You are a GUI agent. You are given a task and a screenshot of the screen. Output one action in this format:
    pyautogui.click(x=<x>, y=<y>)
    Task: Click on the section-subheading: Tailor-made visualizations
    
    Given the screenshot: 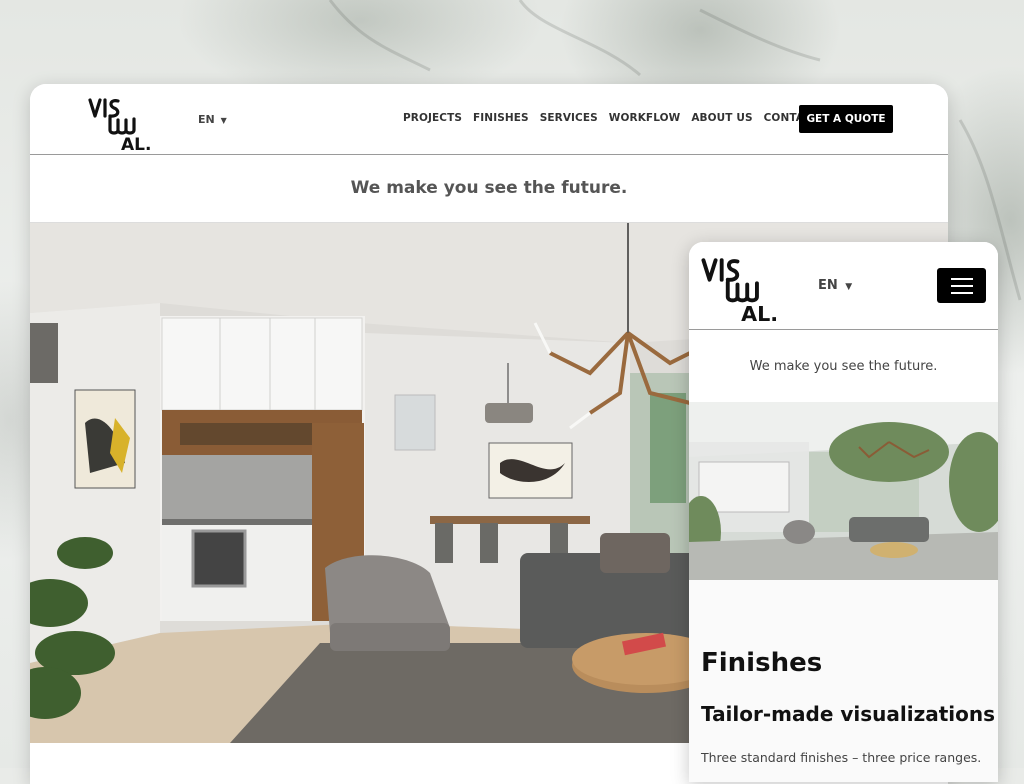 What is the action you would take?
    pyautogui.click(x=848, y=714)
    